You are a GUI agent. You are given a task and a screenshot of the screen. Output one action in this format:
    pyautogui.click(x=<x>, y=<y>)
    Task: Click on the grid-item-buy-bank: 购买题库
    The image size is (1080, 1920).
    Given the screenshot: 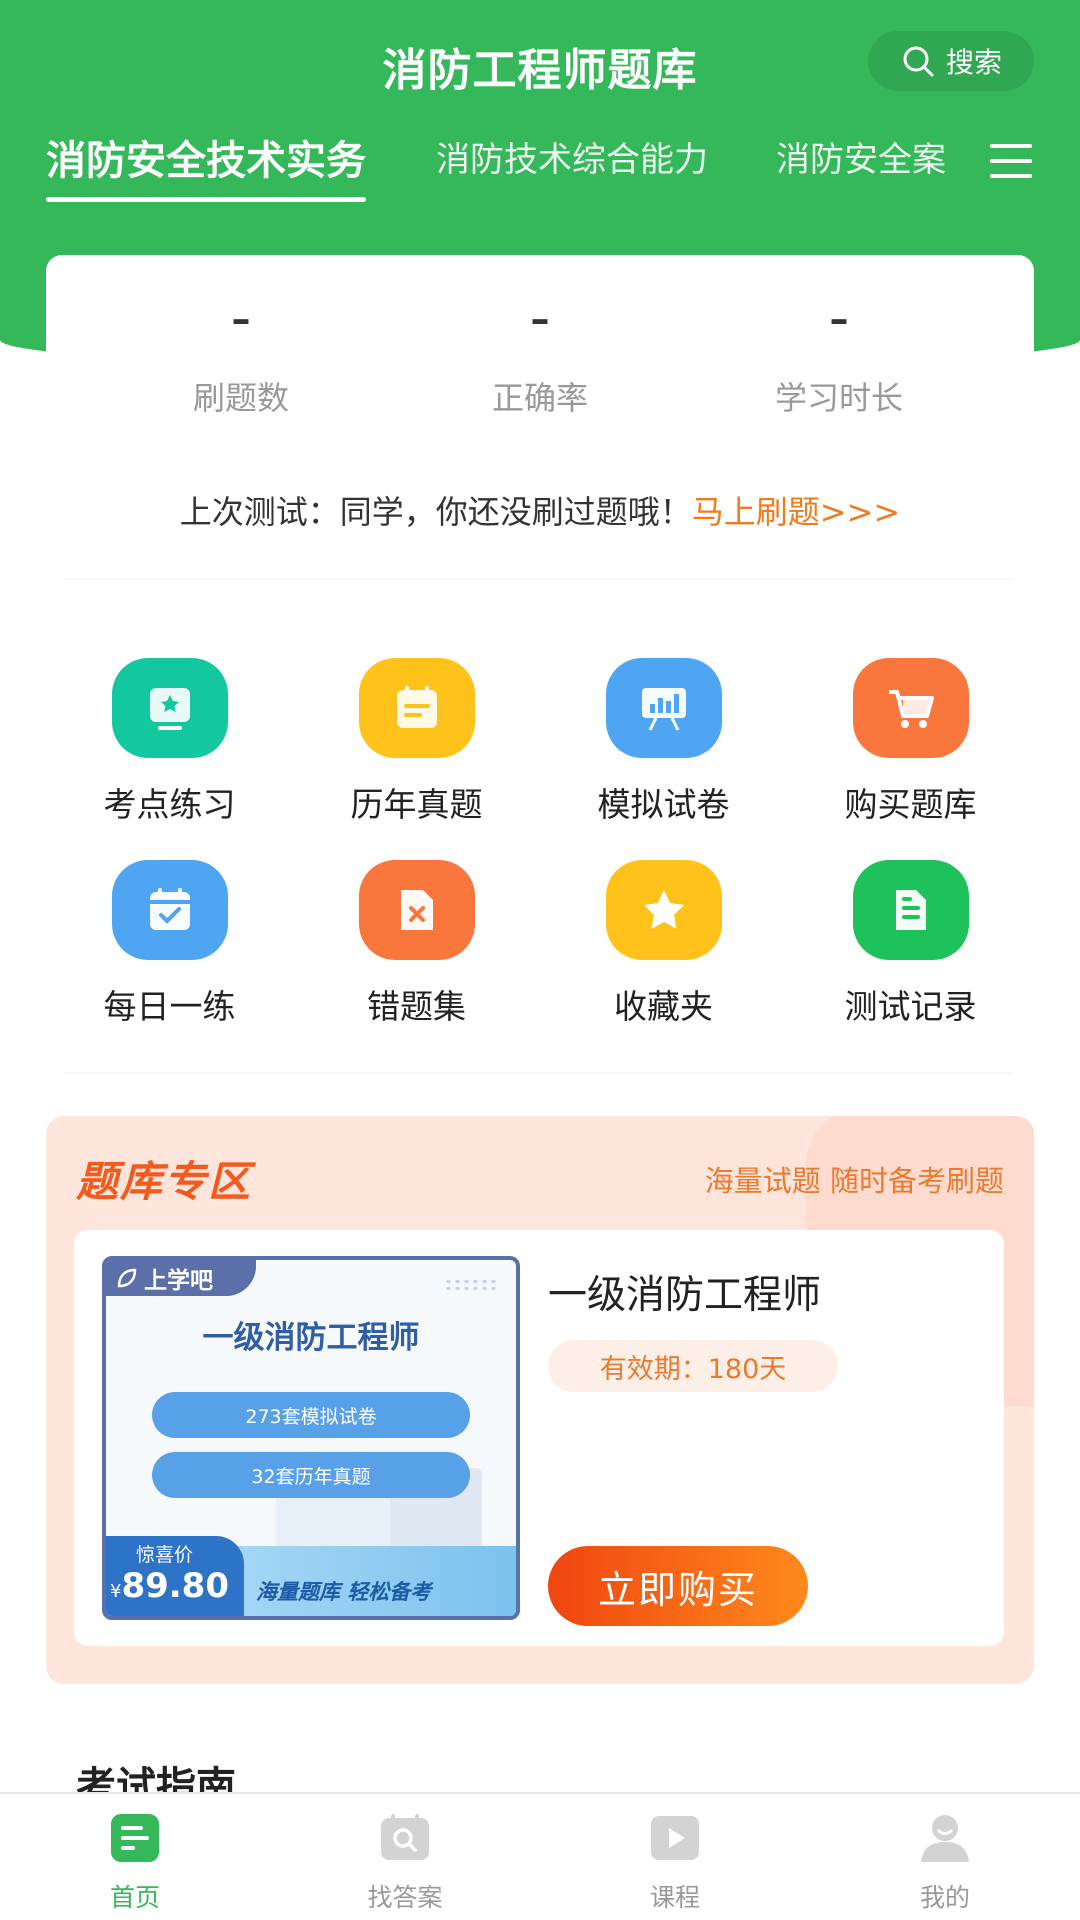 What is the action you would take?
    pyautogui.click(x=910, y=735)
    